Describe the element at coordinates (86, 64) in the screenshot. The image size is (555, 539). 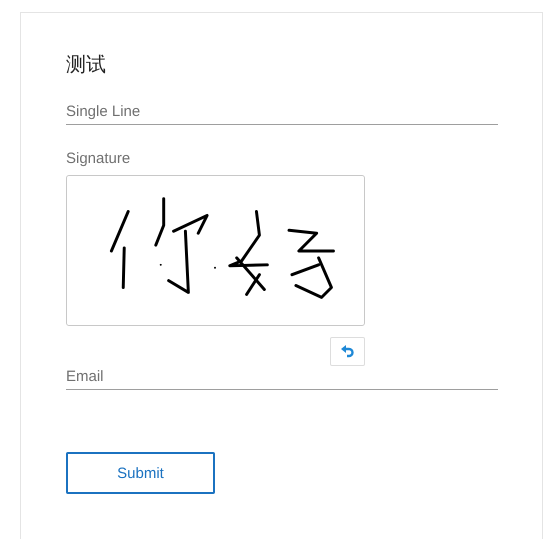
I see `form-title: 测试` at that location.